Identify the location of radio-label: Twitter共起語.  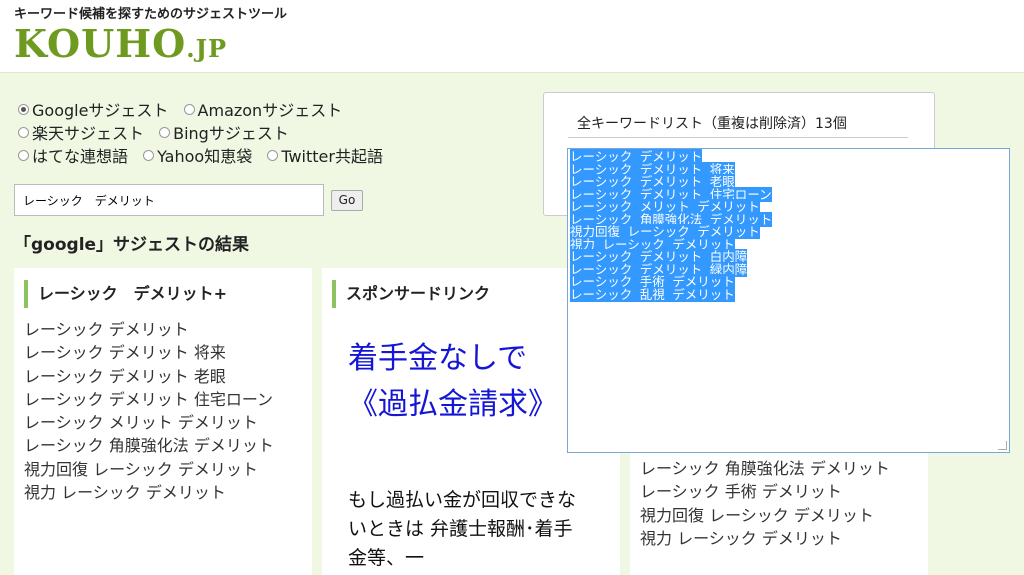
(332, 156).